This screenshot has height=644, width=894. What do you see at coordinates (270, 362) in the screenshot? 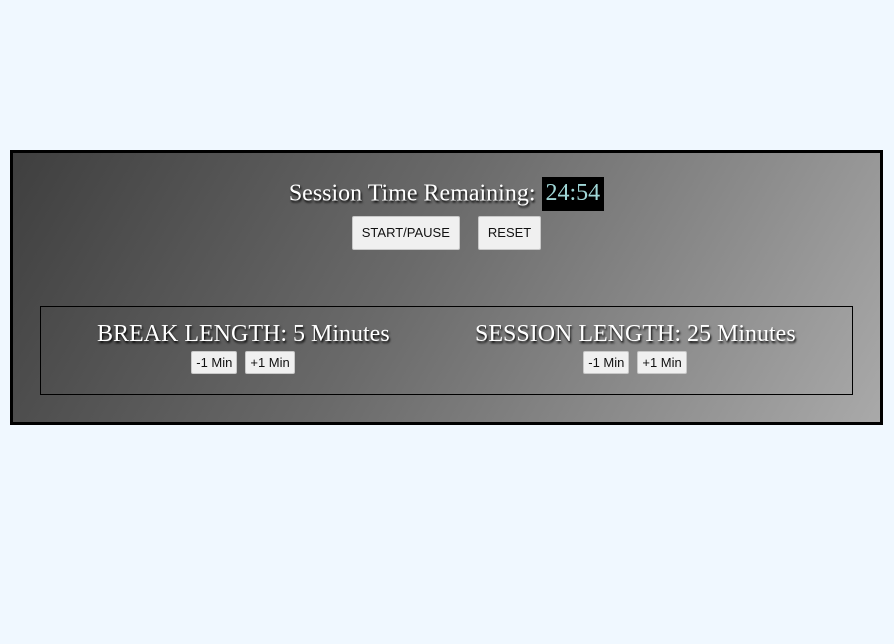
I see `break-increment-button: +1 Min` at bounding box center [270, 362].